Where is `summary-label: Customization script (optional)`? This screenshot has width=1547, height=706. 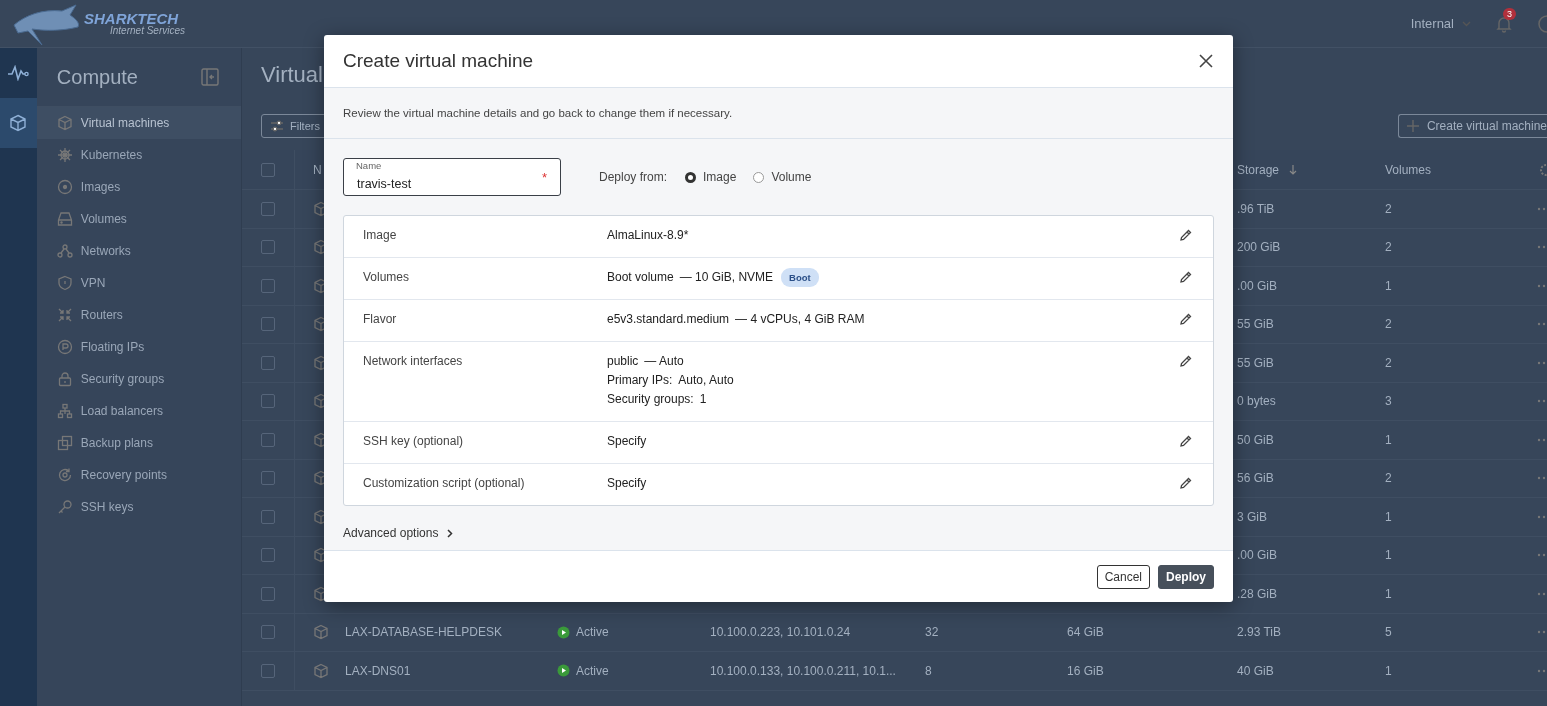
summary-label: Customization script (optional) is located at coordinates (444, 483).